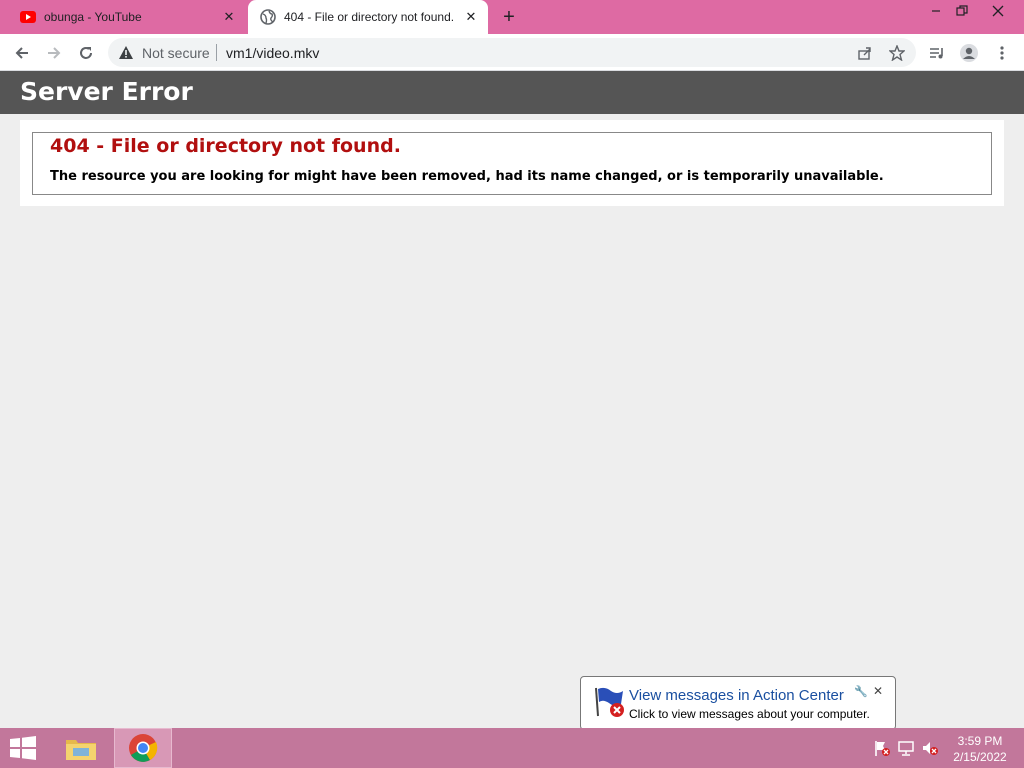 This screenshot has height=768, width=1024. What do you see at coordinates (512, 92) in the screenshot?
I see `page-header: Server Error` at bounding box center [512, 92].